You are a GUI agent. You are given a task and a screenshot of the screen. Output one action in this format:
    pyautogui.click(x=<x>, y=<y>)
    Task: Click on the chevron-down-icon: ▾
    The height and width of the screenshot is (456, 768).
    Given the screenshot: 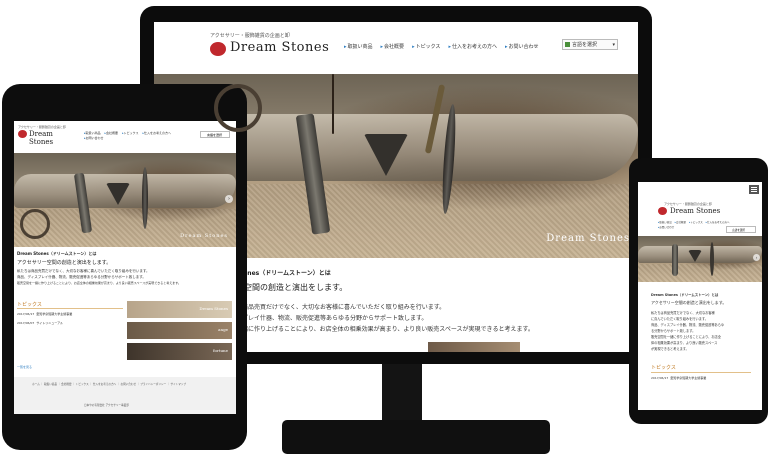 What is the action you would take?
    pyautogui.click(x=613, y=45)
    